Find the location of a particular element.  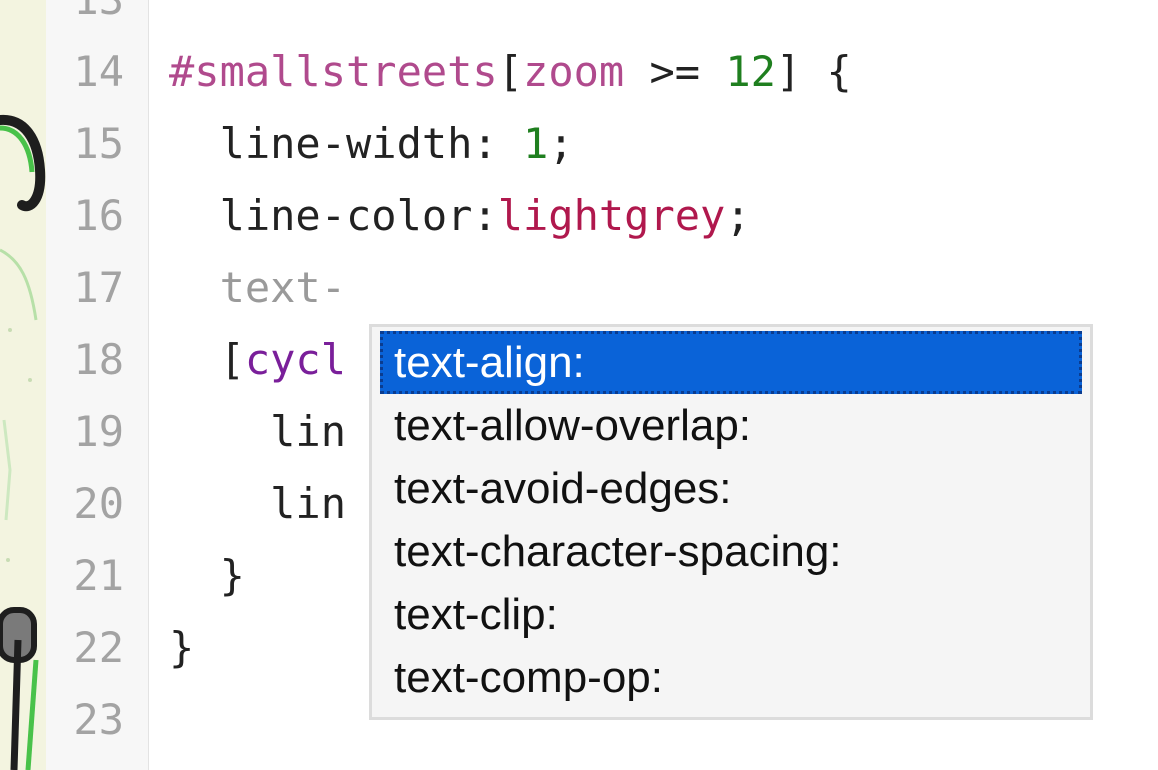

line-number: 17 is located at coordinates (98, 287).